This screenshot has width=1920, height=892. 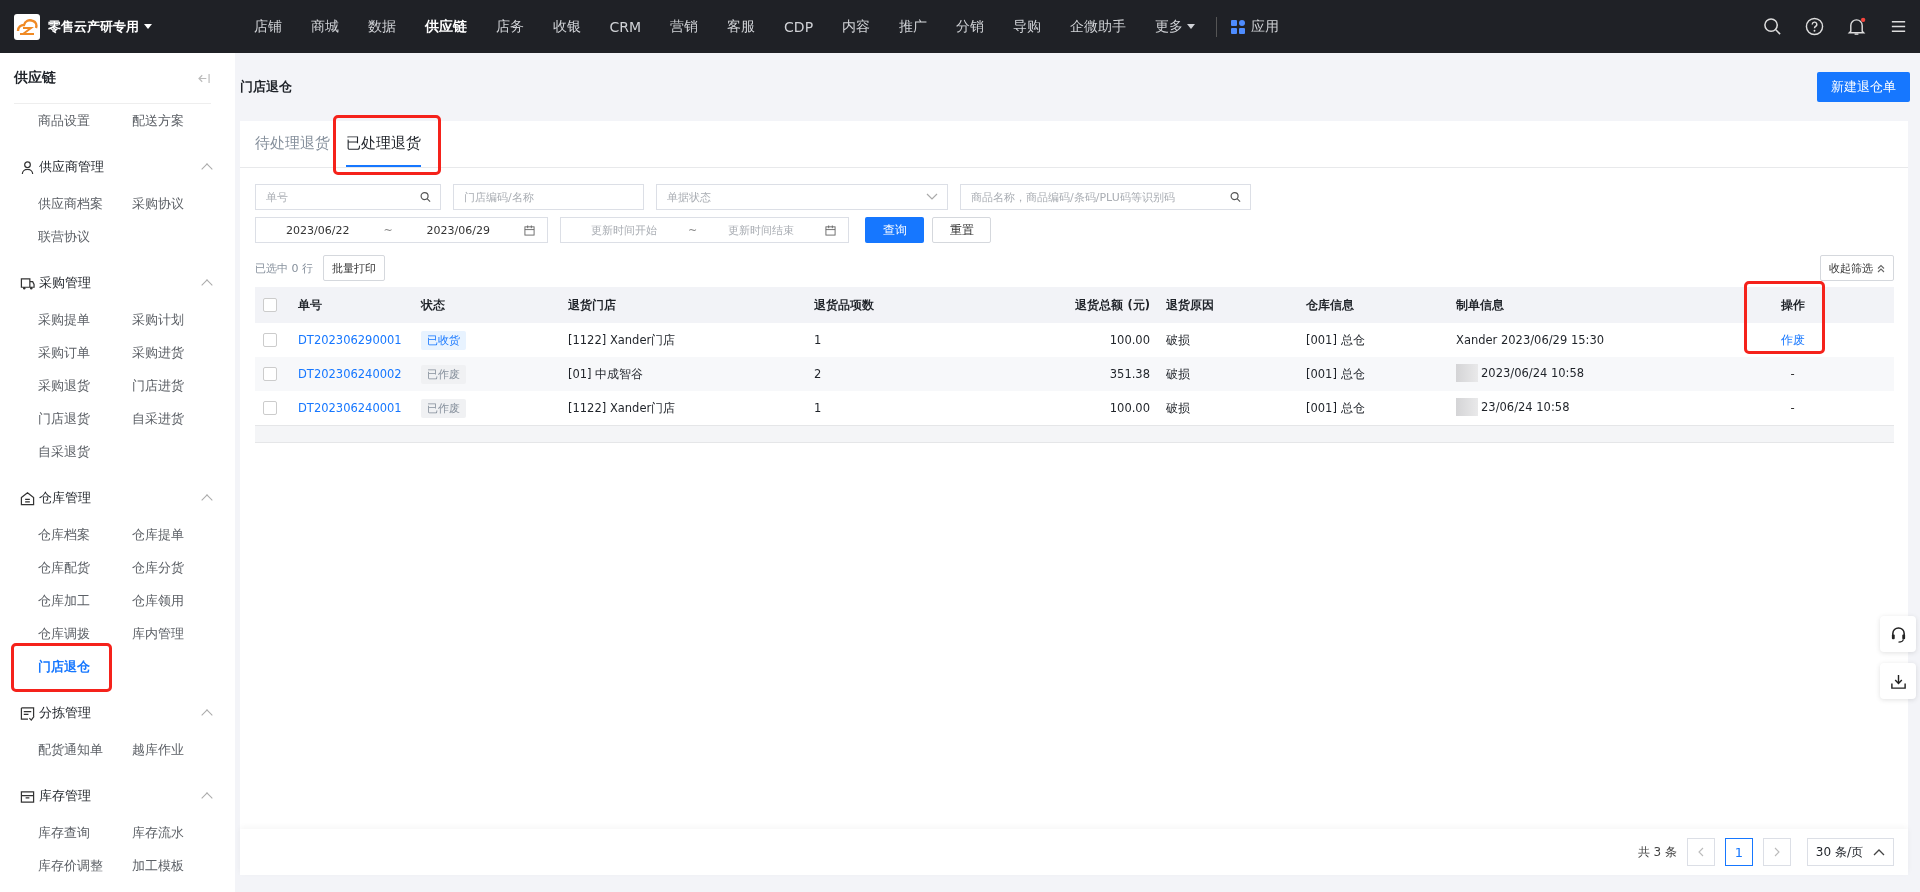 I want to click on apps-button: 应用, so click(x=1254, y=26).